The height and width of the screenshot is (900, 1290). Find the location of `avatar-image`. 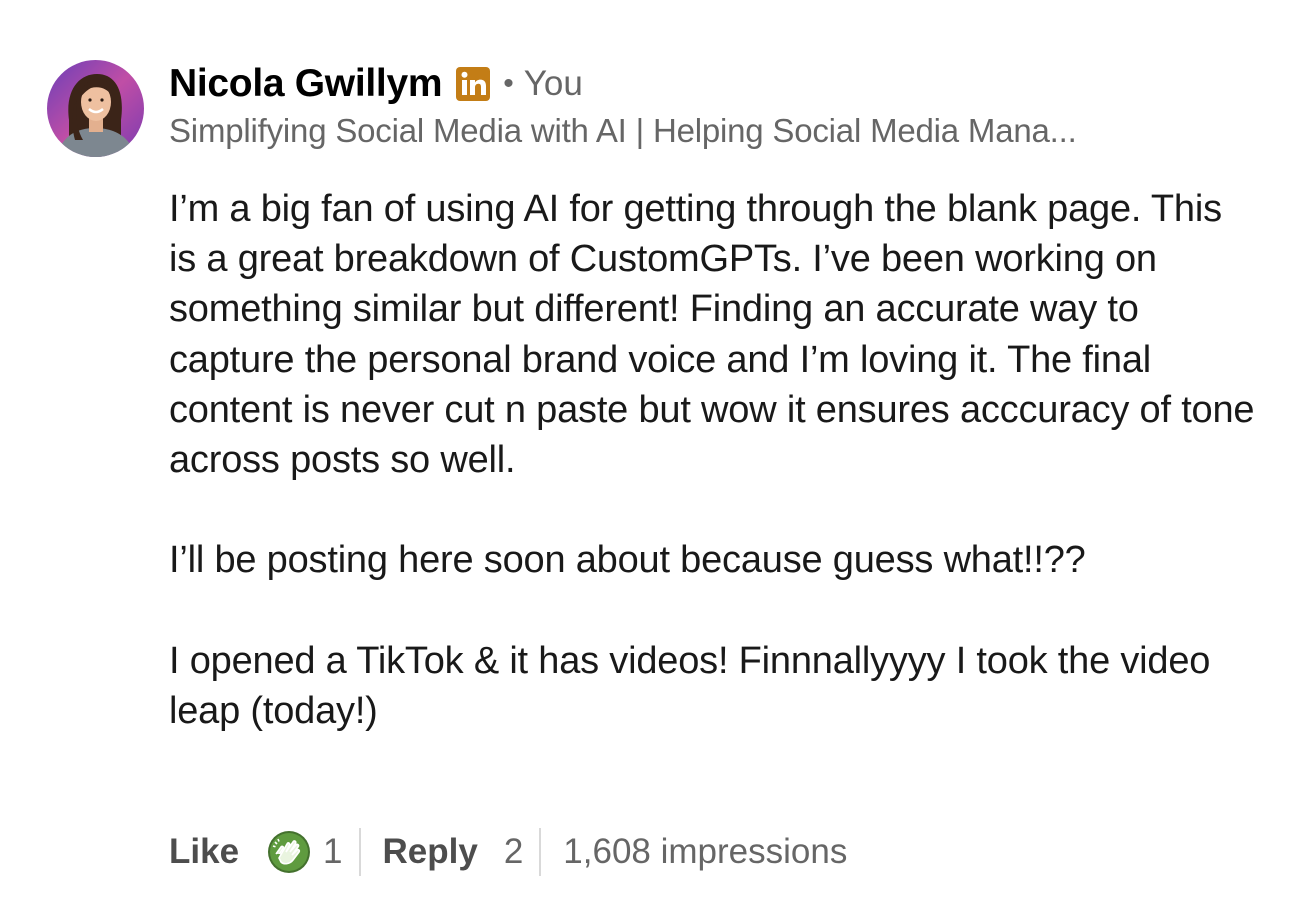

avatar-image is located at coordinates (95, 108).